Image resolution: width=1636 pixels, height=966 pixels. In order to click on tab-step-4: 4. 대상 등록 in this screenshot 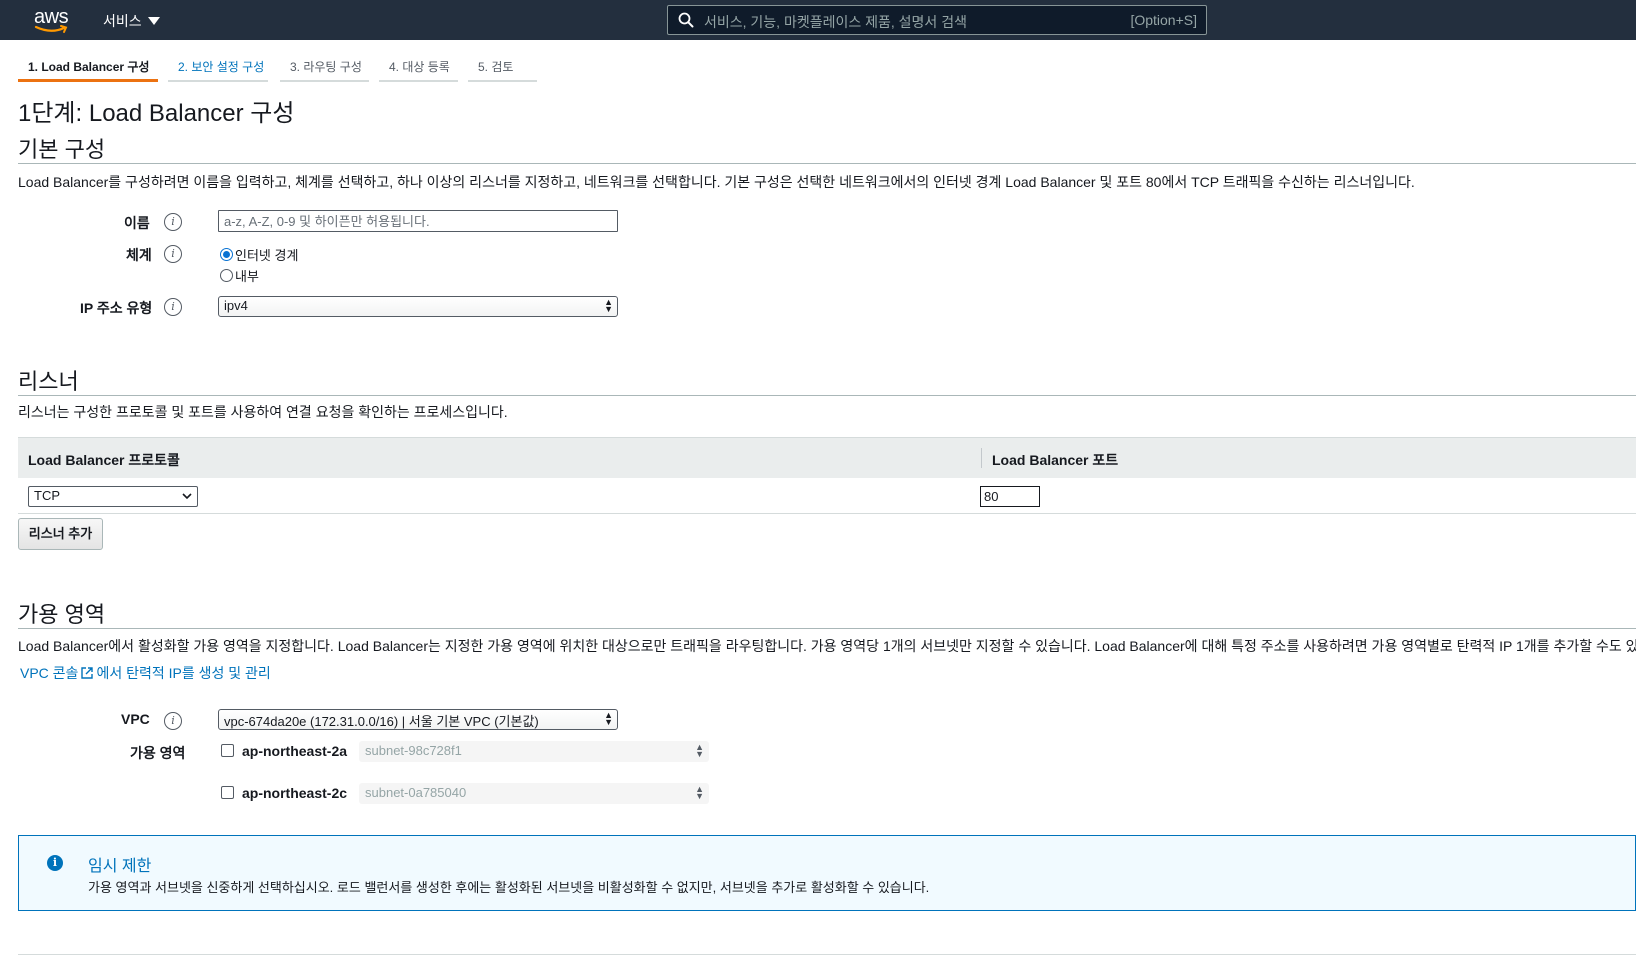, I will do `click(418, 69)`.